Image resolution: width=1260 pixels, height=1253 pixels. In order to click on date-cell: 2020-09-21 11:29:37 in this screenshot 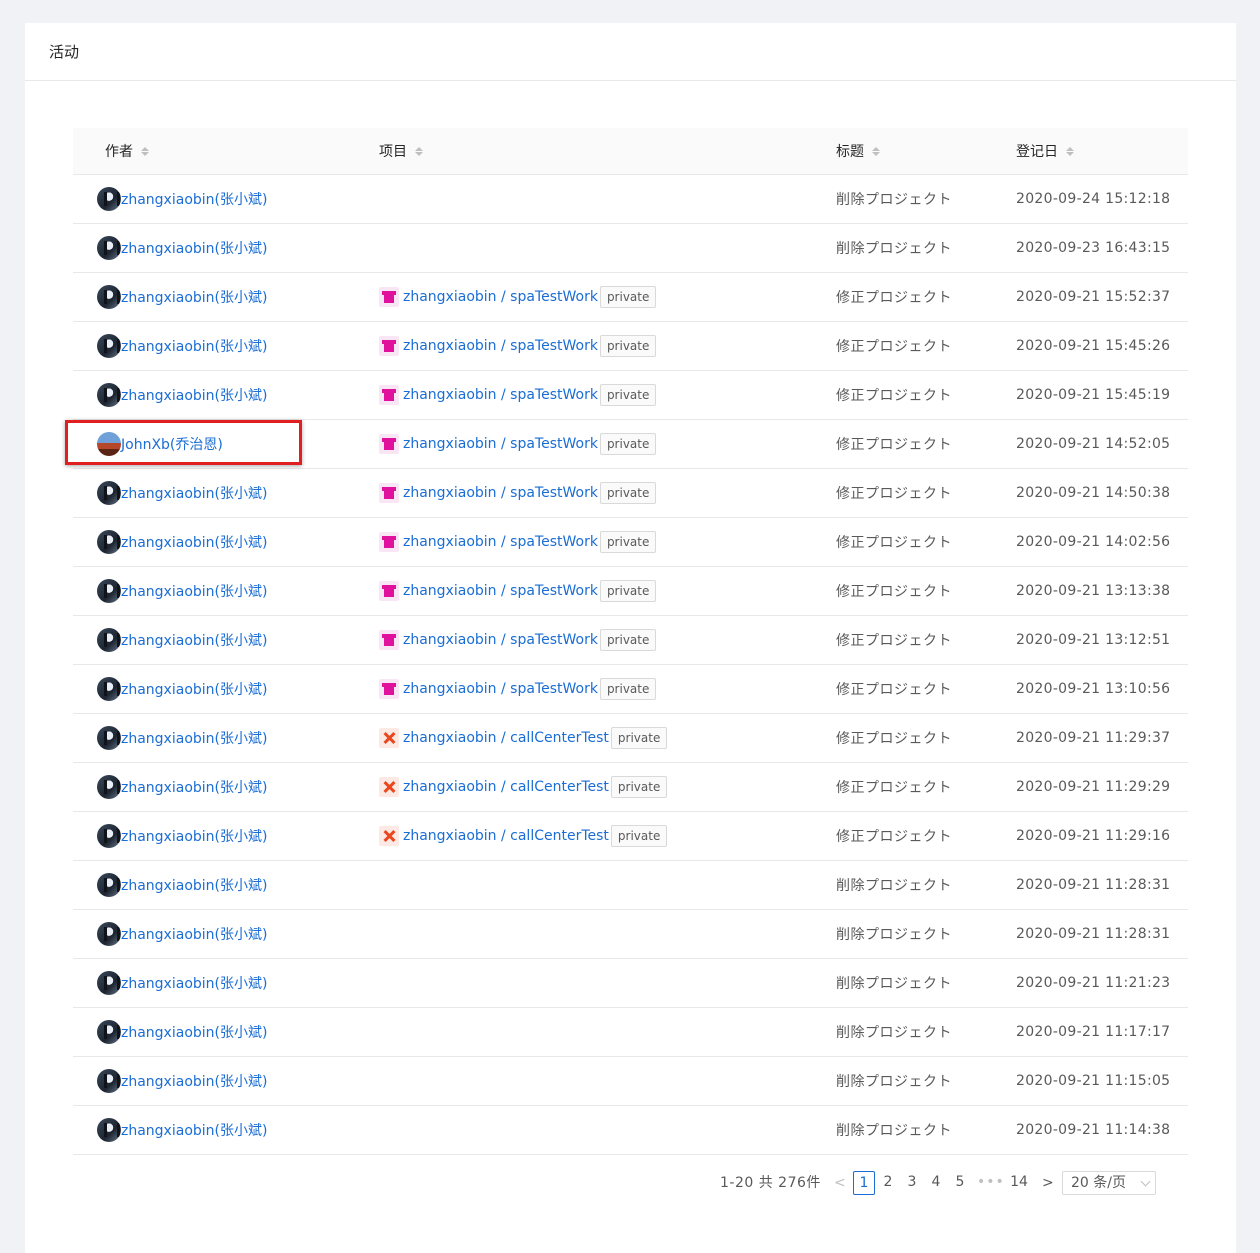, I will do `click(1093, 738)`.